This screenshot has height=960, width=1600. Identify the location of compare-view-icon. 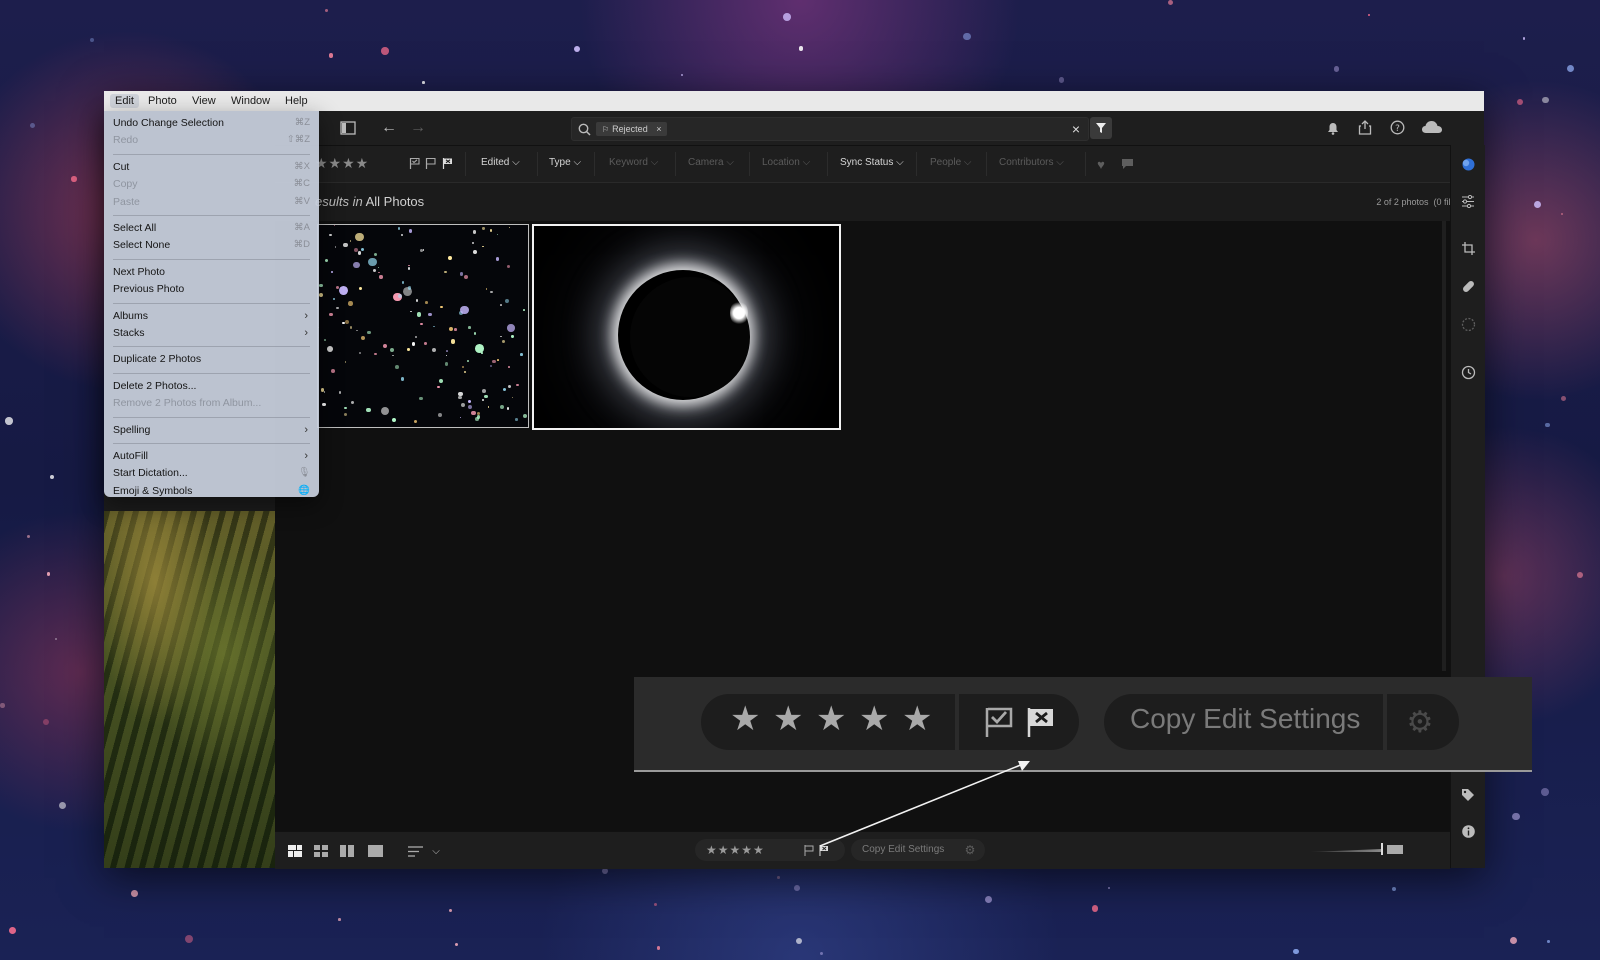
(347, 851).